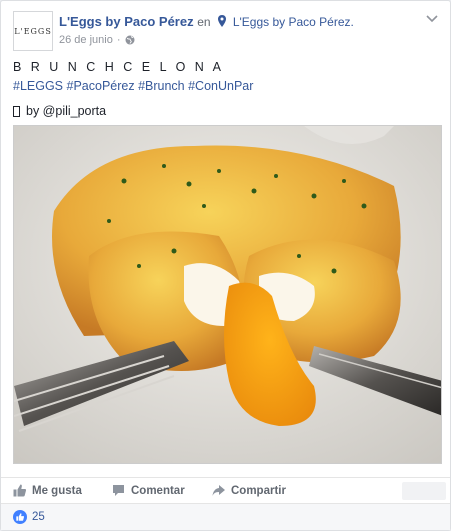 The image size is (451, 531). I want to click on page-selector, so click(424, 491).